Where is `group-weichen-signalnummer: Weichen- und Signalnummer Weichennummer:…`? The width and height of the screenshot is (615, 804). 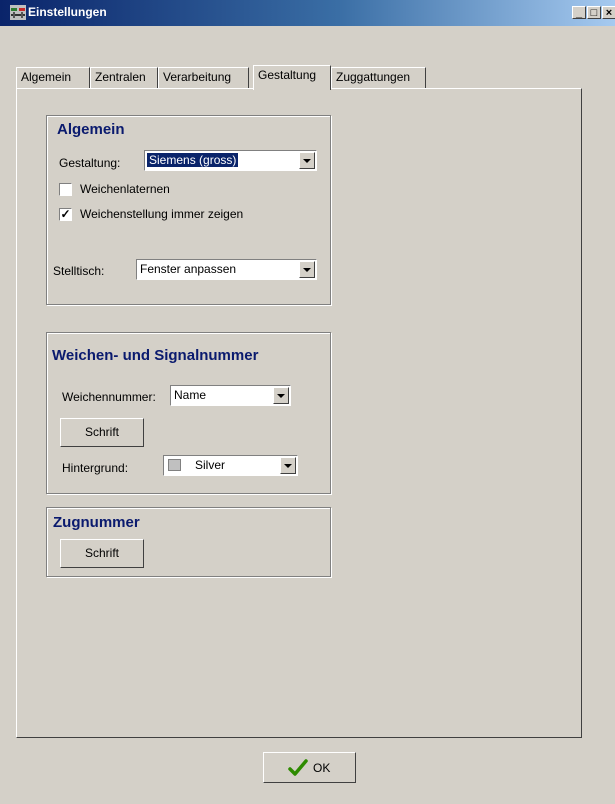 group-weichen-signalnummer: Weichen- und Signalnummer Weichennummer:… is located at coordinates (188, 413).